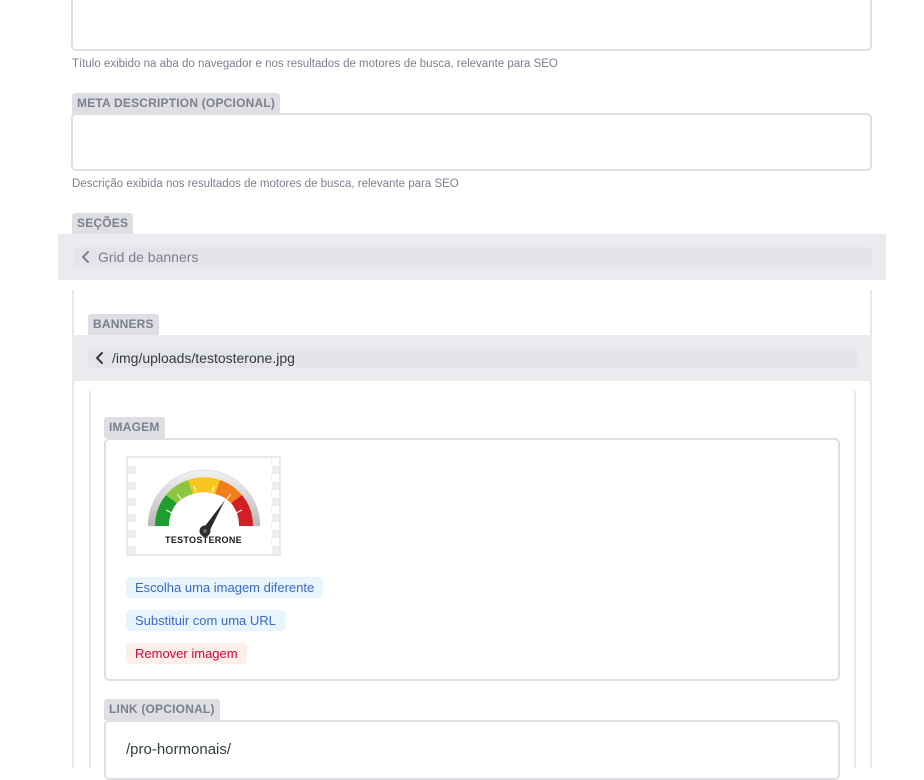 This screenshot has width=924, height=780. Describe the element at coordinates (148, 257) in the screenshot. I see `sections-item-title: Grid de banners` at that location.